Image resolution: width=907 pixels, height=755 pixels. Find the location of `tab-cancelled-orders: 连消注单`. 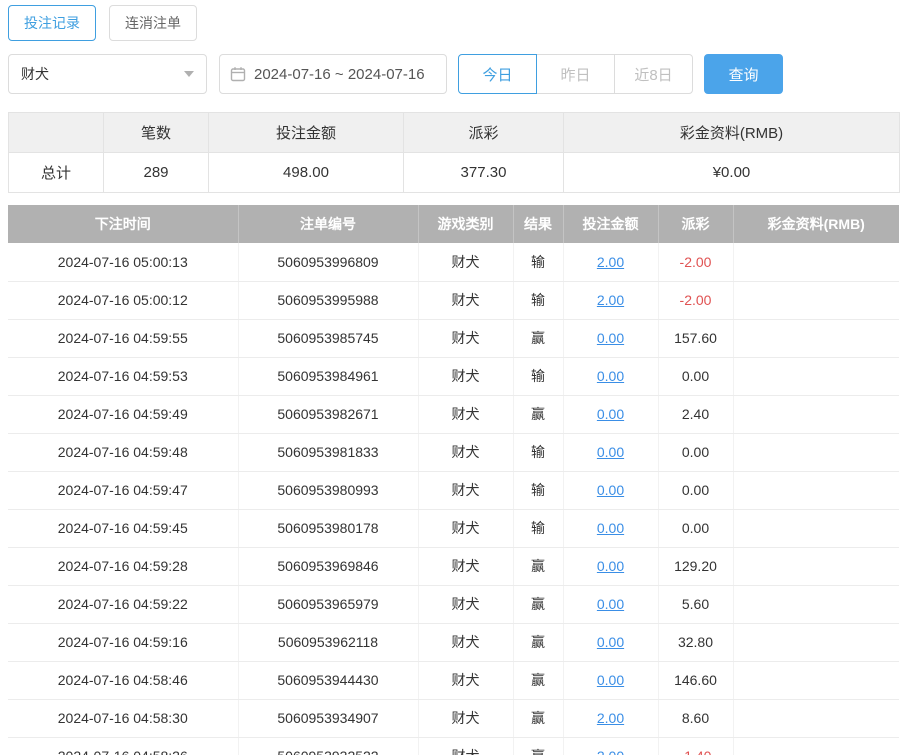

tab-cancelled-orders: 连消注单 is located at coordinates (153, 23).